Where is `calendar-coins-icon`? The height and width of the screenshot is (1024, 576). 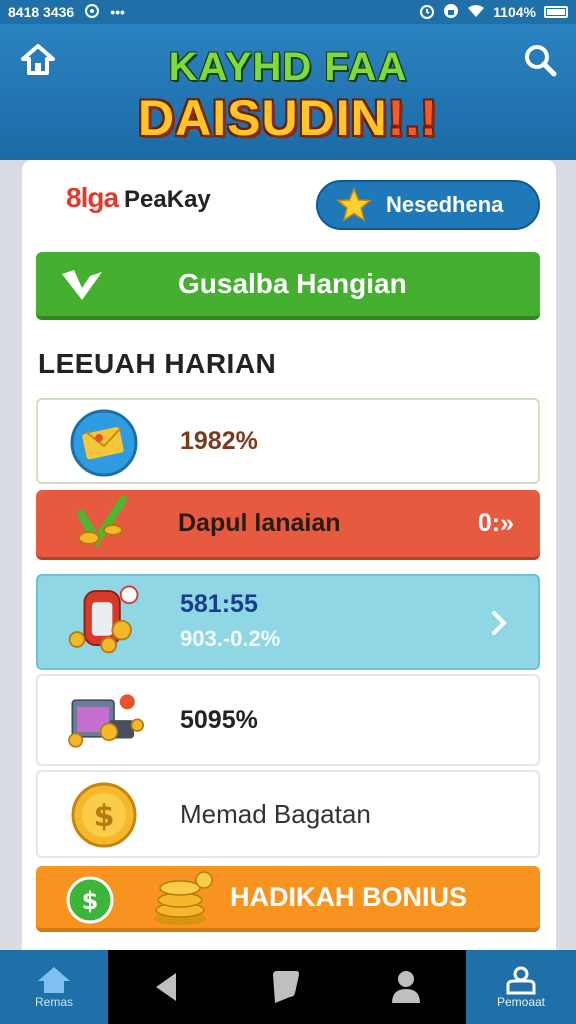
calendar-coins-icon is located at coordinates (104, 721).